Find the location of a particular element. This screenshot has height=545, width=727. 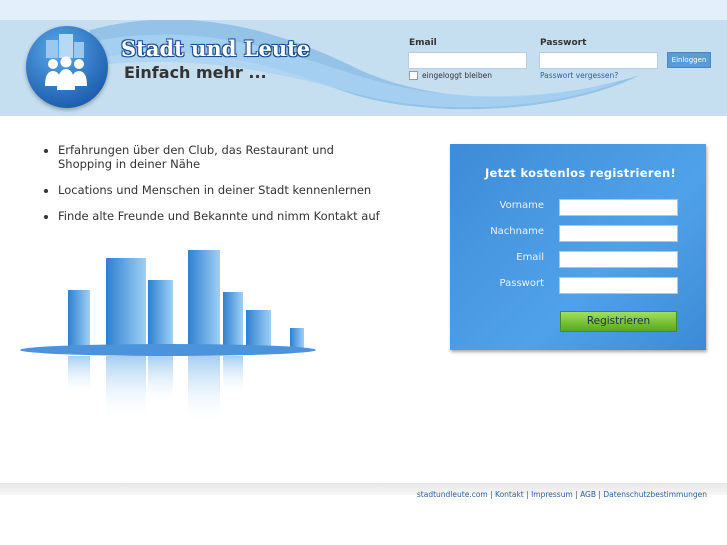

footer-link-terms: AGB is located at coordinates (588, 494).